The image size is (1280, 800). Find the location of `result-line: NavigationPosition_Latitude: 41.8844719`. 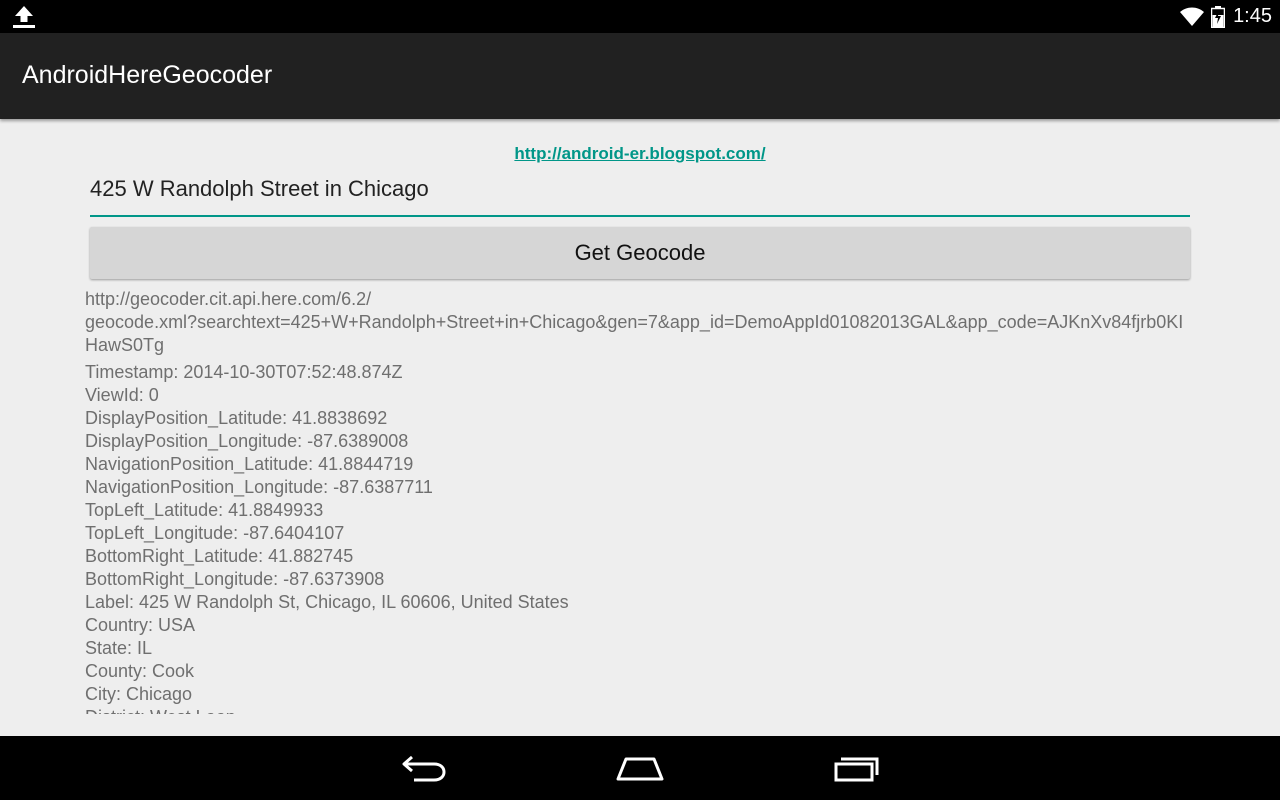

result-line: NavigationPosition_Latitude: 41.8844719 is located at coordinates (249, 464).